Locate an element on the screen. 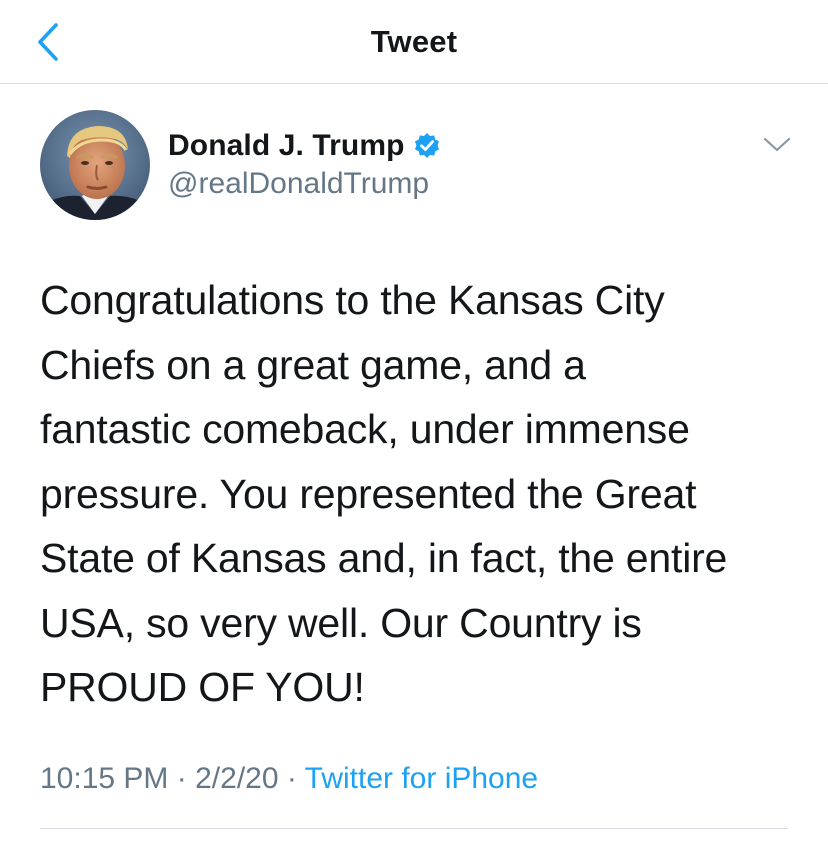 The width and height of the screenshot is (828, 848). author-name-row: Donald J. Trump is located at coordinates (304, 146).